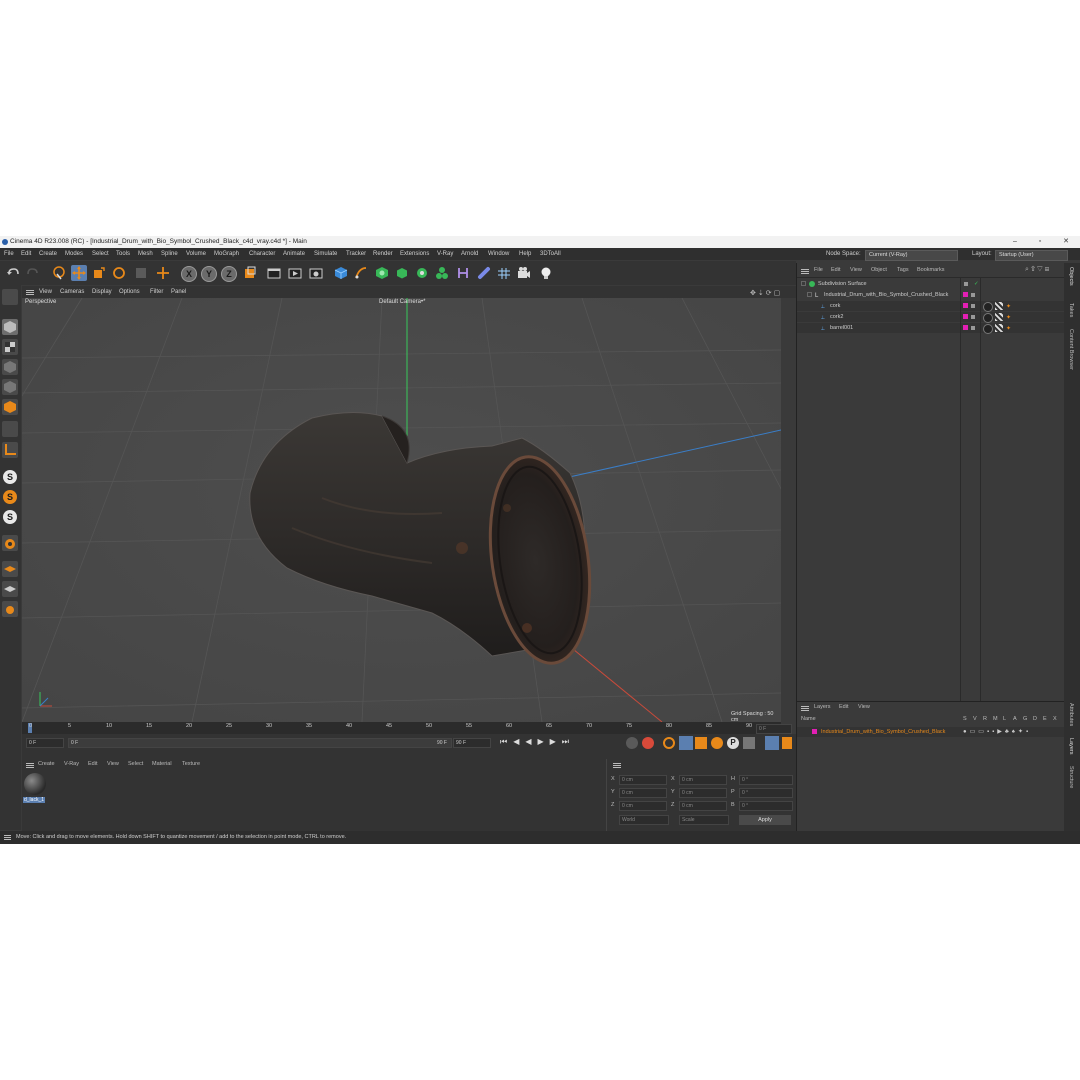  I want to click on position-z-field: 0 cm, so click(643, 806).